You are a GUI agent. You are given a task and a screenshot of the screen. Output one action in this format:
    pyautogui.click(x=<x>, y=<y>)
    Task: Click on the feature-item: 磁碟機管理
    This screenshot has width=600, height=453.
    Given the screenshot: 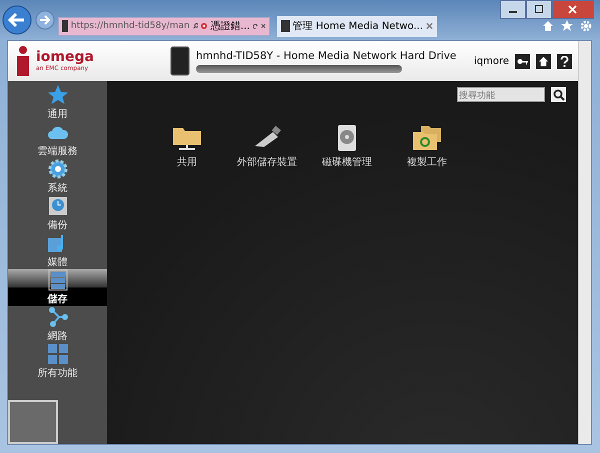 What is the action you would take?
    pyautogui.click(x=347, y=146)
    